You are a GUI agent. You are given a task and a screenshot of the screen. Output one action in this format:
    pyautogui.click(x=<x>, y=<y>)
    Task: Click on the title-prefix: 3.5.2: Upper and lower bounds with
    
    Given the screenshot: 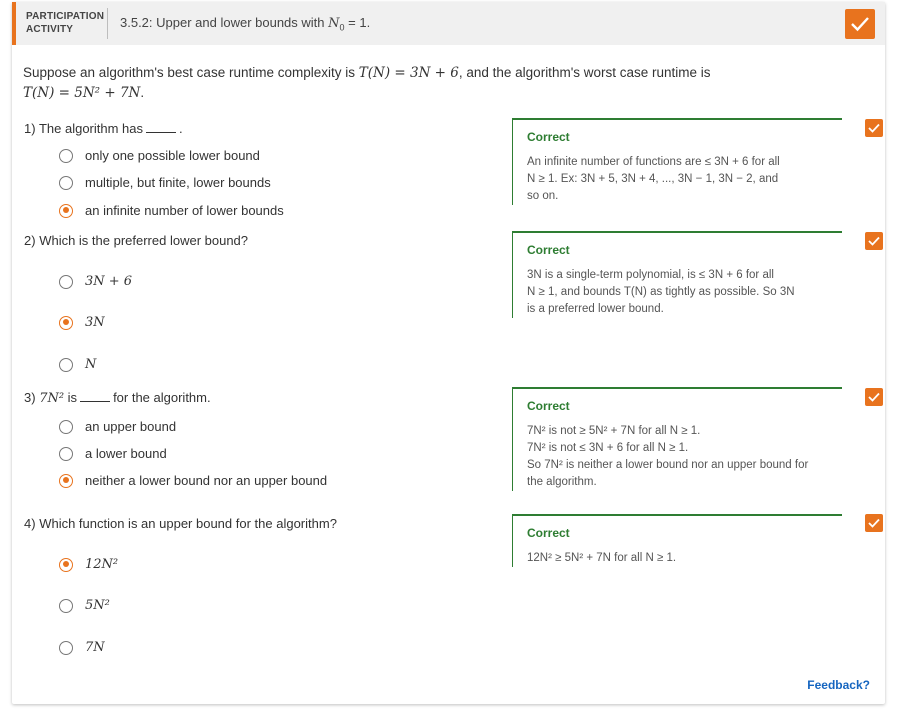 What is the action you would take?
    pyautogui.click(x=224, y=22)
    